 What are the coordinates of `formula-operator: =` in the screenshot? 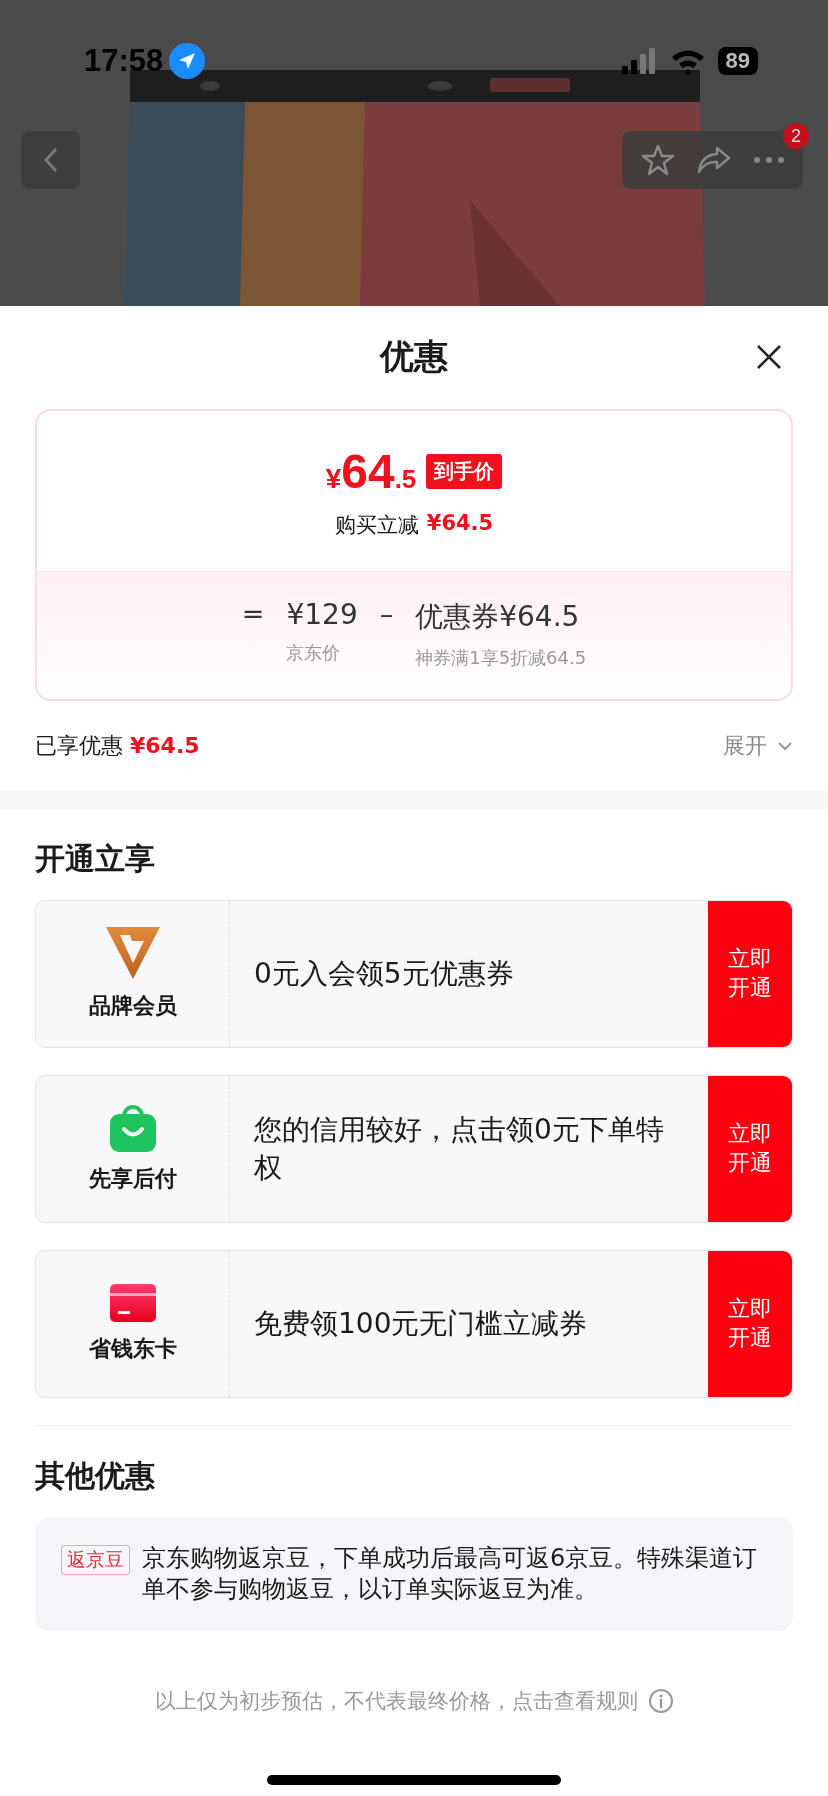 It's located at (253, 613).